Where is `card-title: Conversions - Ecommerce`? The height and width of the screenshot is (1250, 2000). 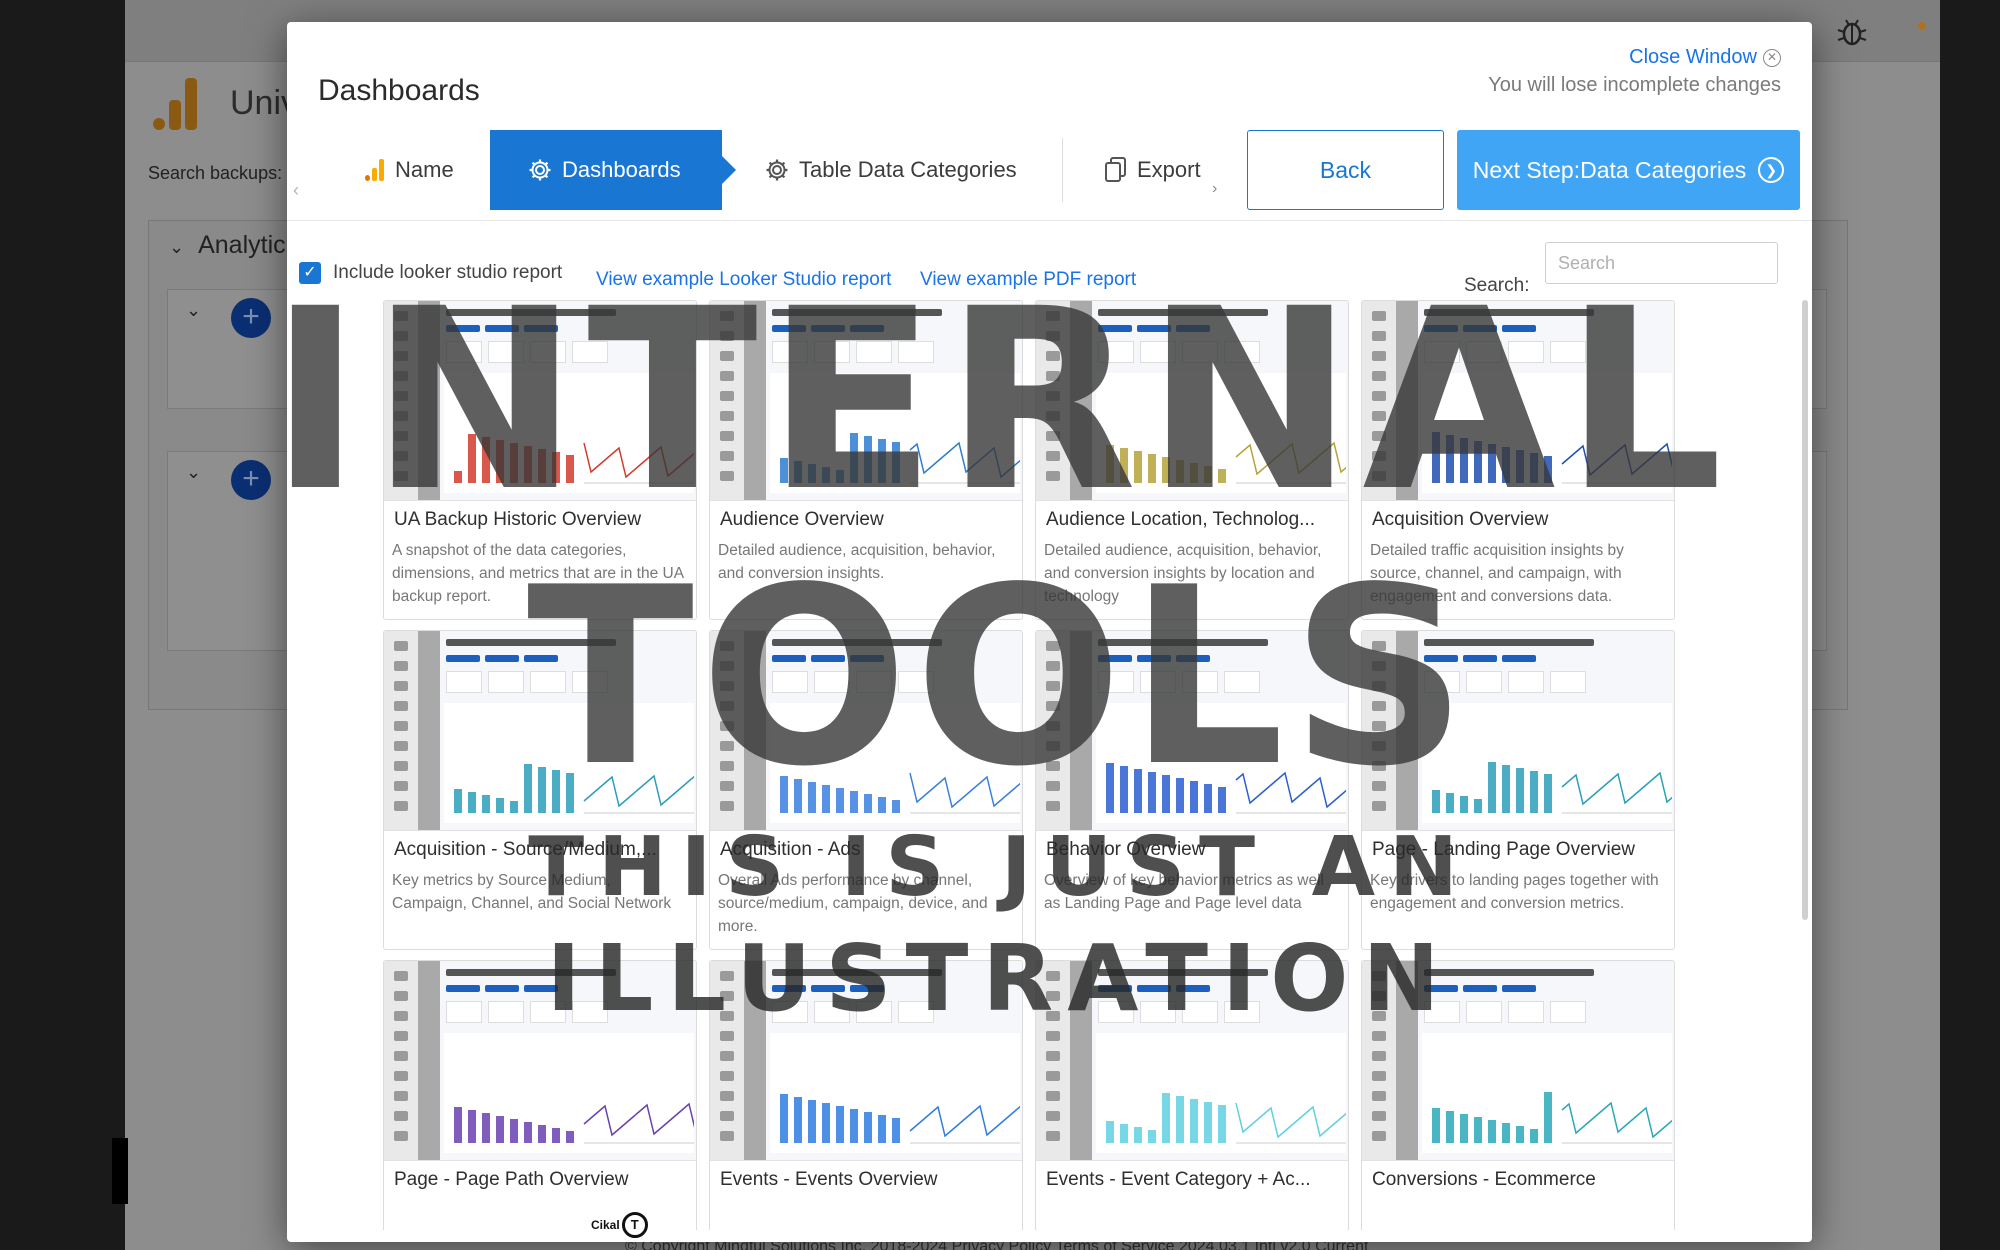 card-title: Conversions - Ecommerce is located at coordinates (1484, 1179).